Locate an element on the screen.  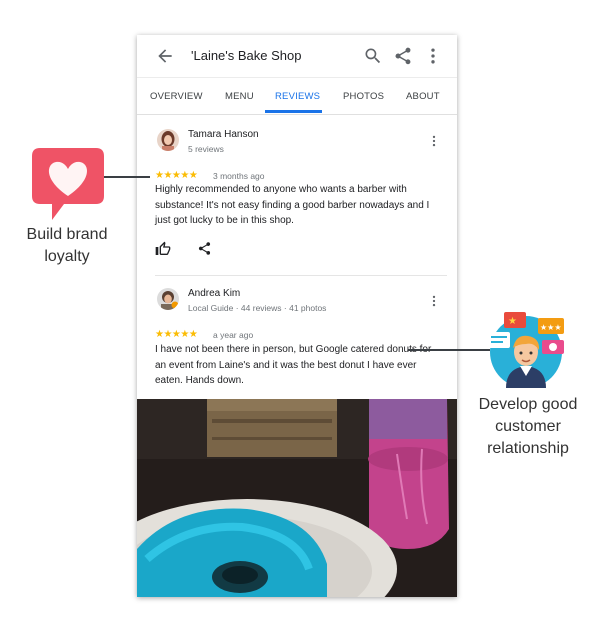
annotation-text: Build brand loyalty is located at coordinates (67, 246).